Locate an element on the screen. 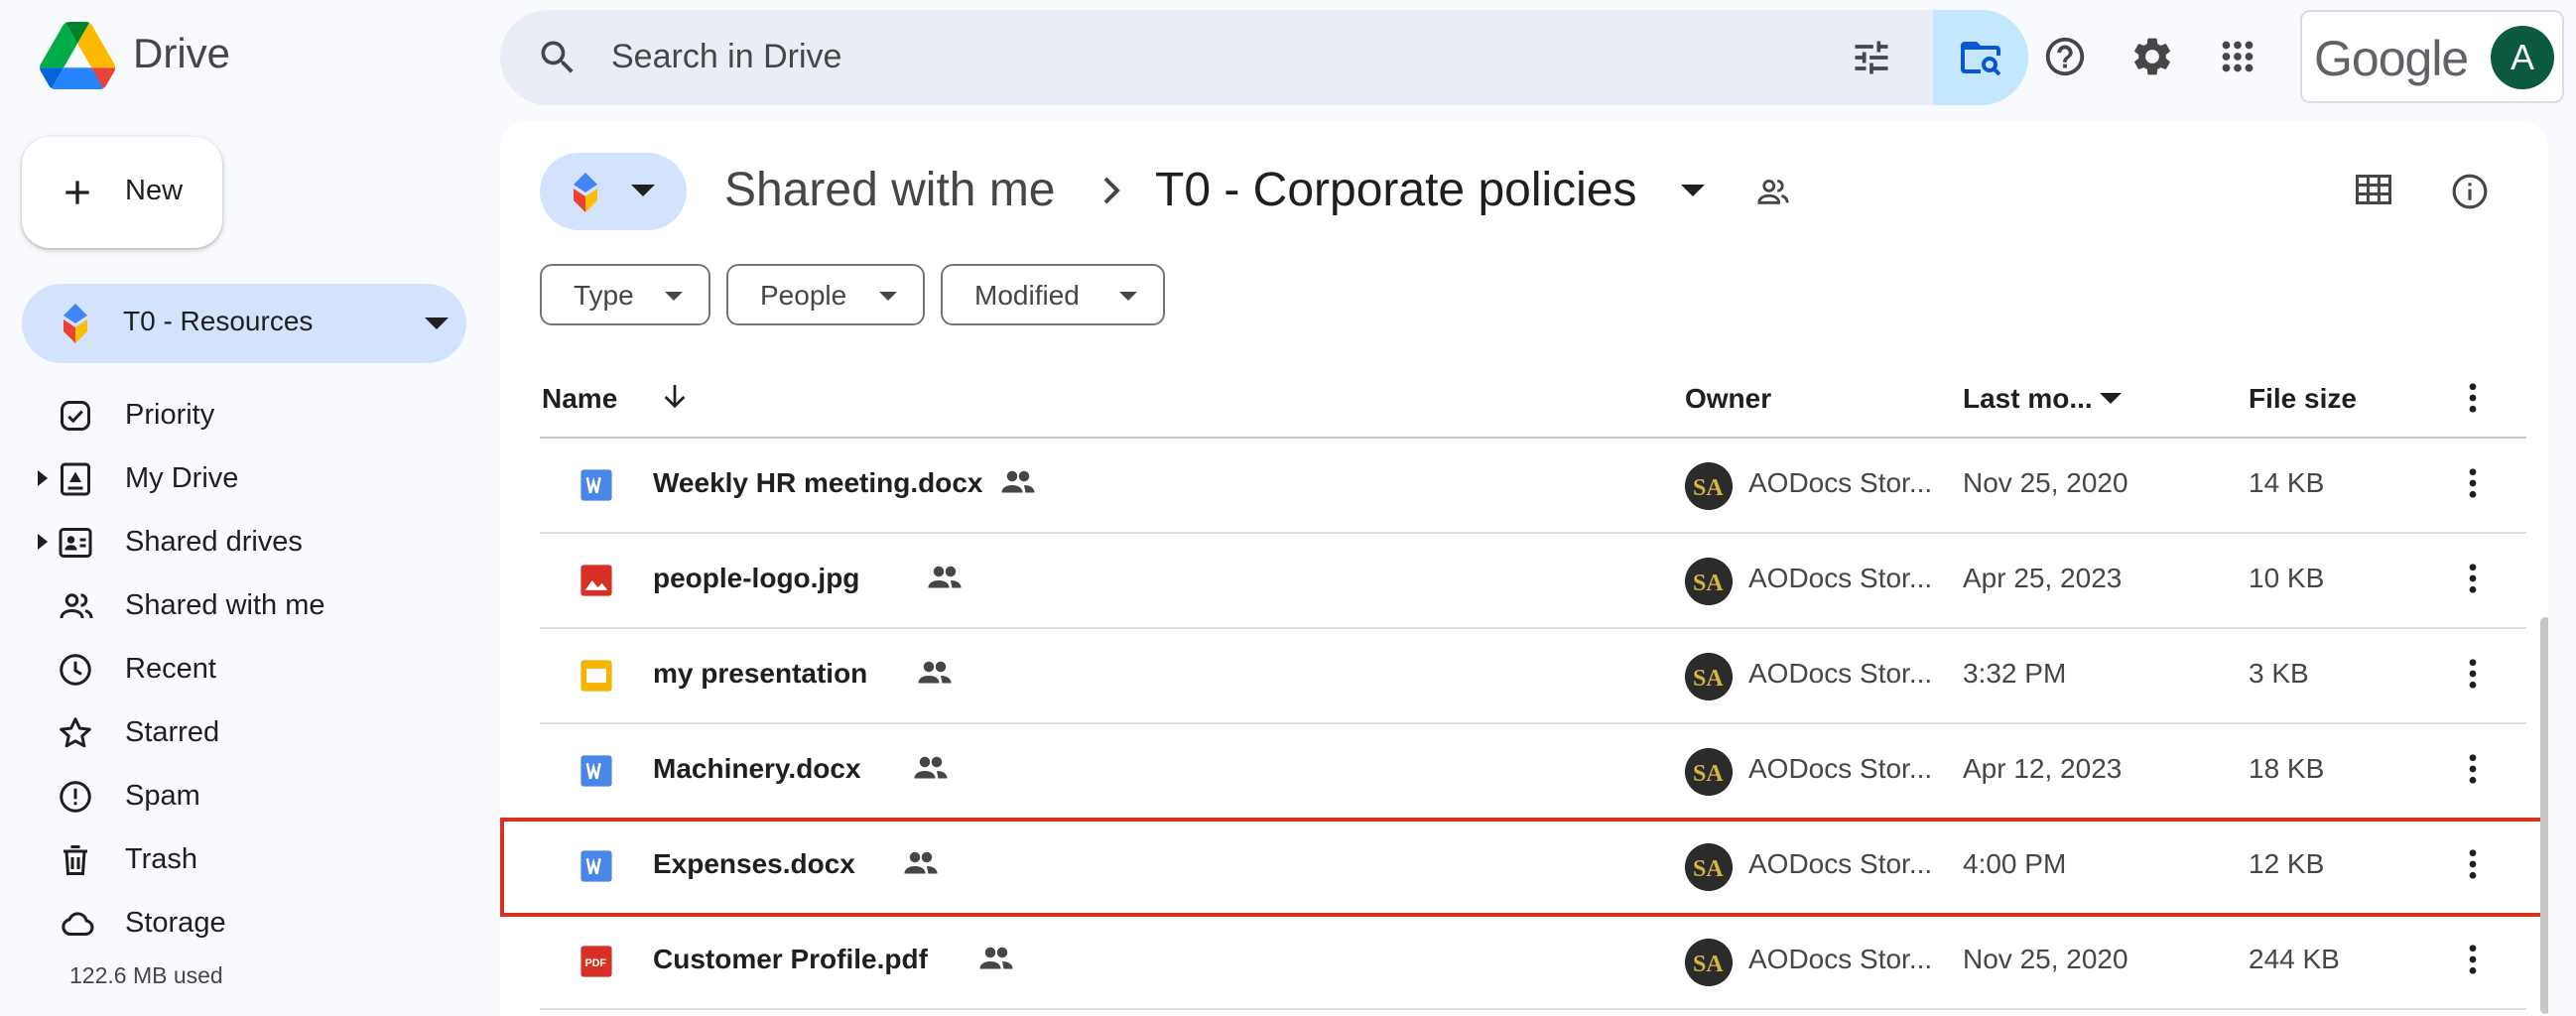 The width and height of the screenshot is (2576, 1016). file-name: my presentation is located at coordinates (760, 674).